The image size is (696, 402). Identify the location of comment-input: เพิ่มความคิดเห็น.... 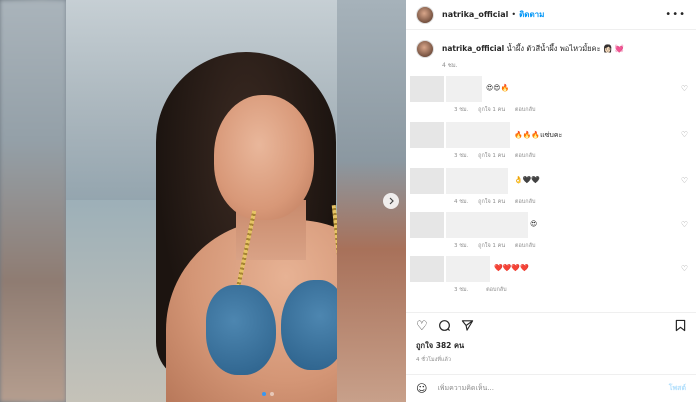
(465, 388).